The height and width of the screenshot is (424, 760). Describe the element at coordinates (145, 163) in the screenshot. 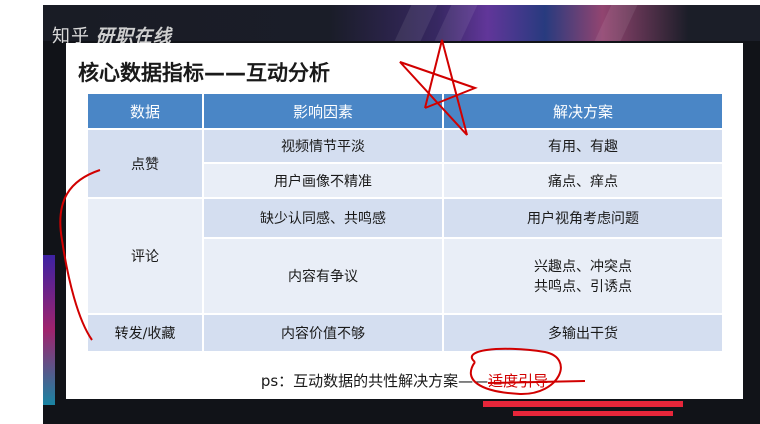

I see `metric-cell: 点赞` at that location.